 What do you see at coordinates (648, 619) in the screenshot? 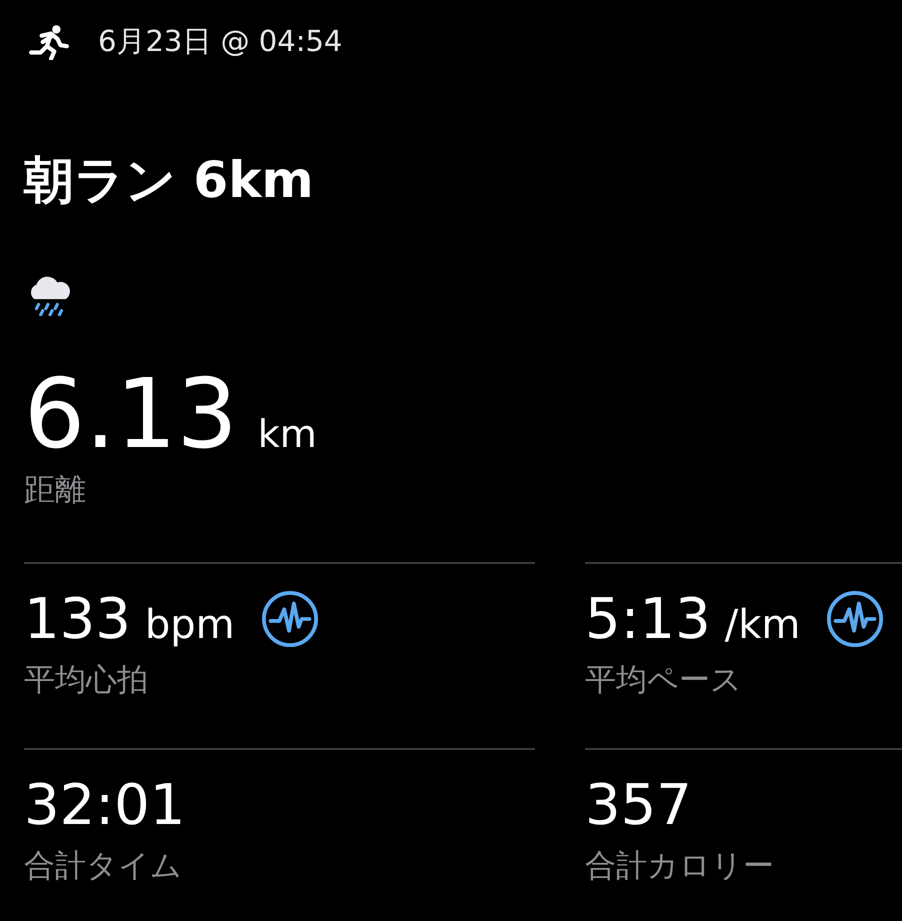
I see `metric-value: 5:13` at bounding box center [648, 619].